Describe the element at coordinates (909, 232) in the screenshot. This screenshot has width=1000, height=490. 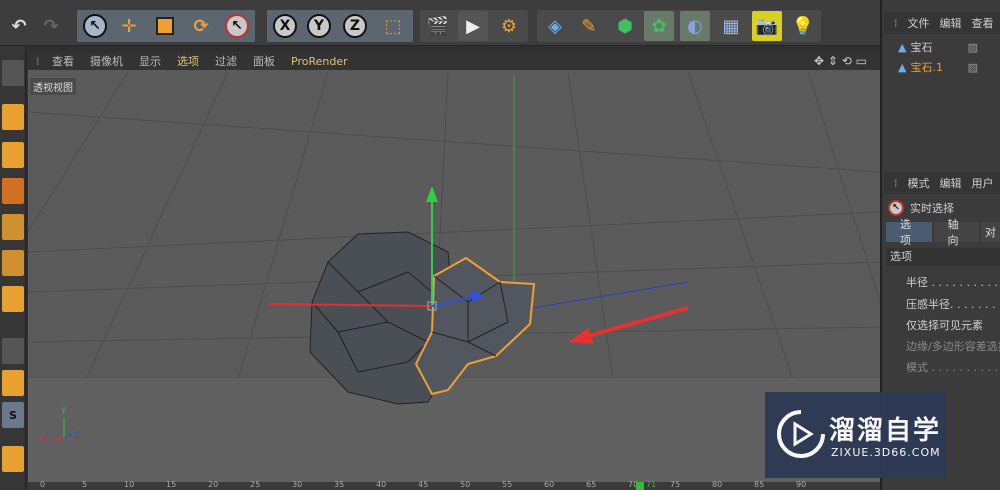
I see `tab-options: 选项` at that location.